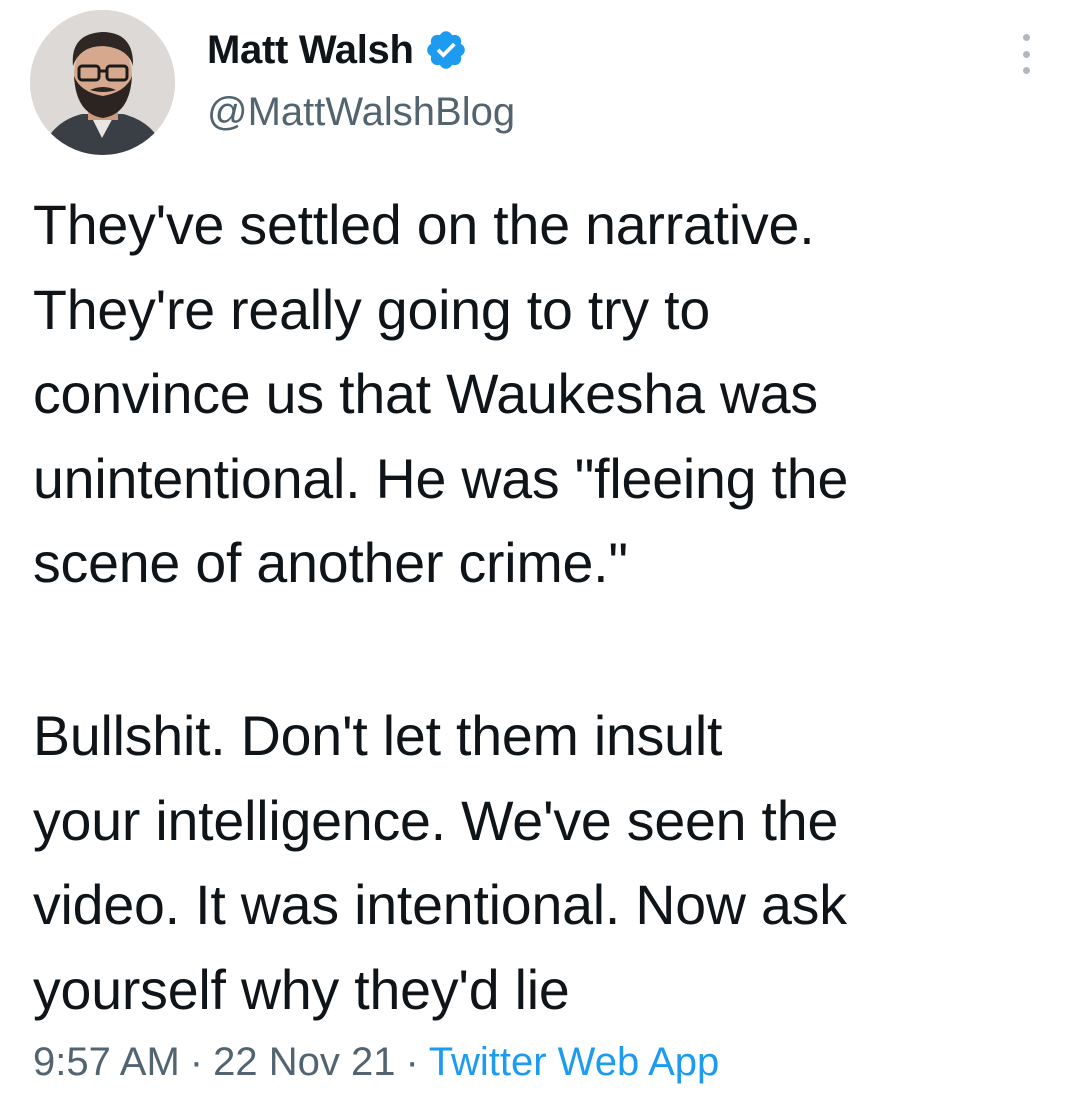 This screenshot has width=1080, height=1111. I want to click on author-name-row: Matt Walsh, so click(337, 50).